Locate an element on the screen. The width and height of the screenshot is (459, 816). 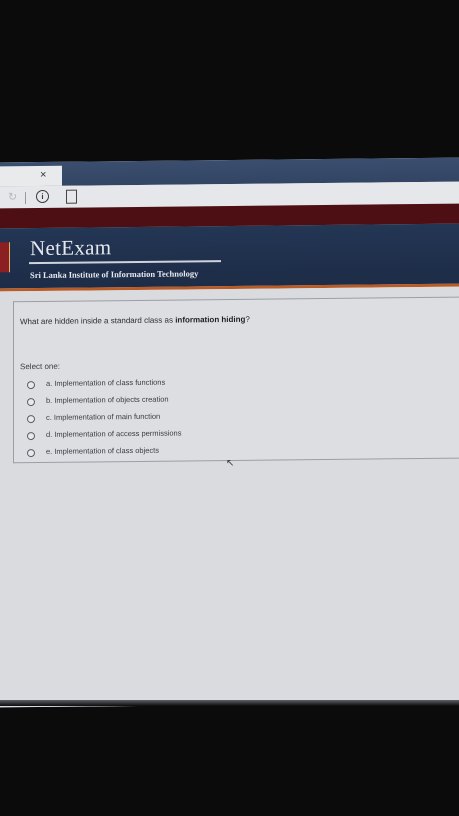
answer-option-d: d. Implementation of access permissions is located at coordinates (157, 434).